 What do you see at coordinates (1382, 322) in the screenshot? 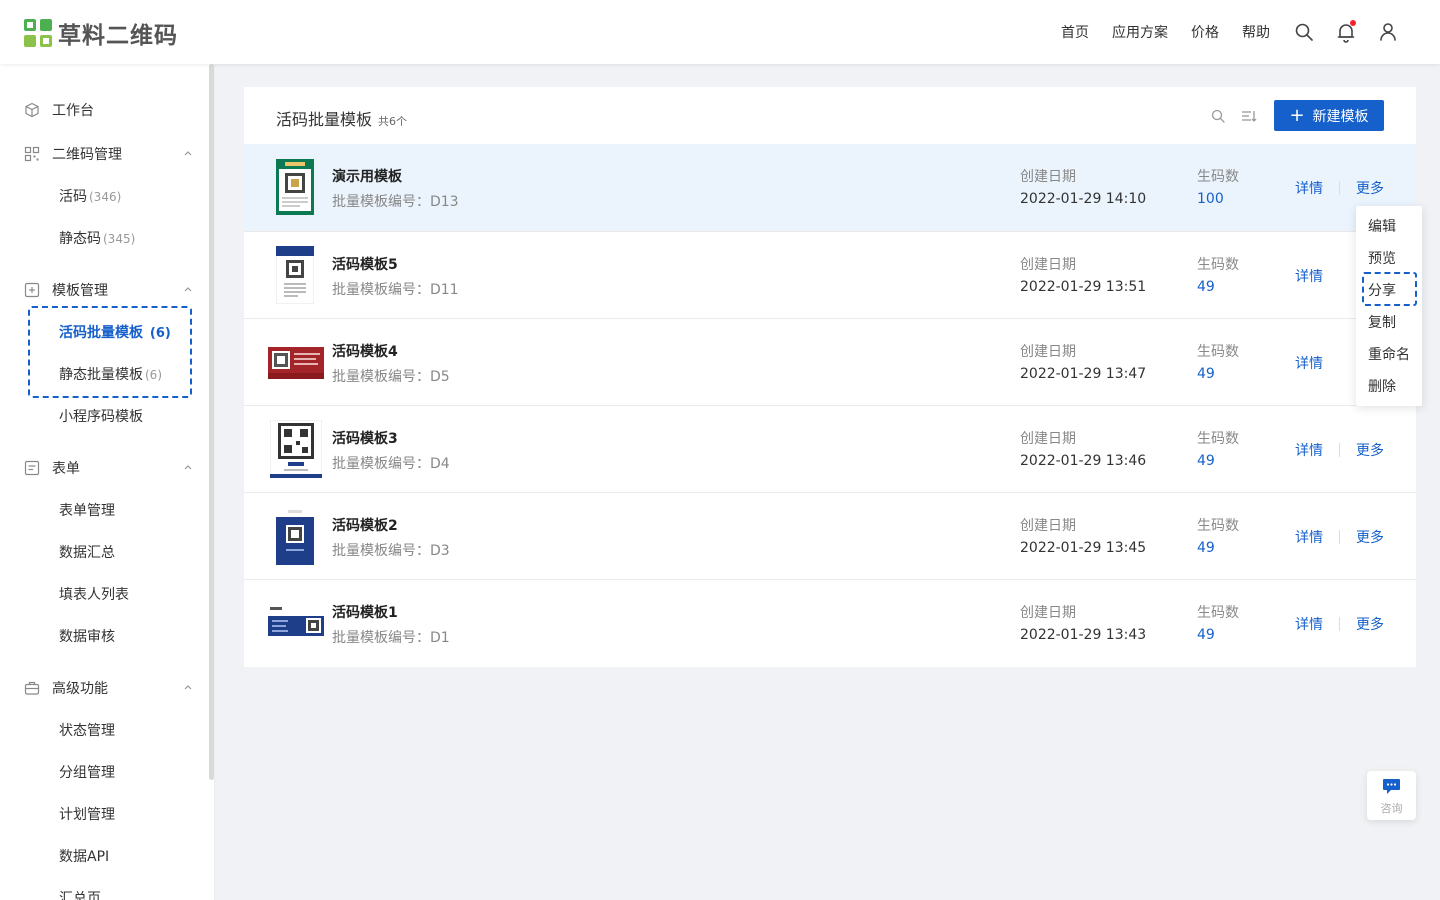
I see `menu-item-copy: 复制` at bounding box center [1382, 322].